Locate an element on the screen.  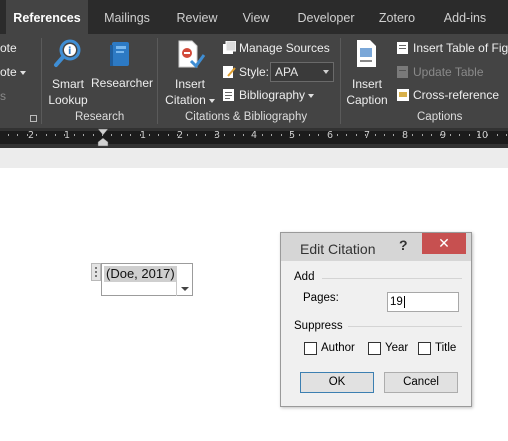
insert-caption-icon is located at coordinates (366, 53).